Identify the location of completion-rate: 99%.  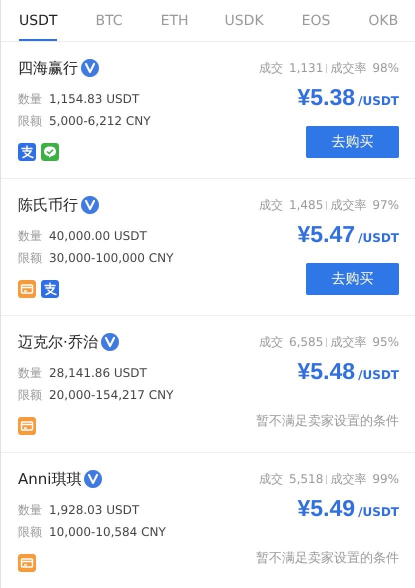
(385, 479).